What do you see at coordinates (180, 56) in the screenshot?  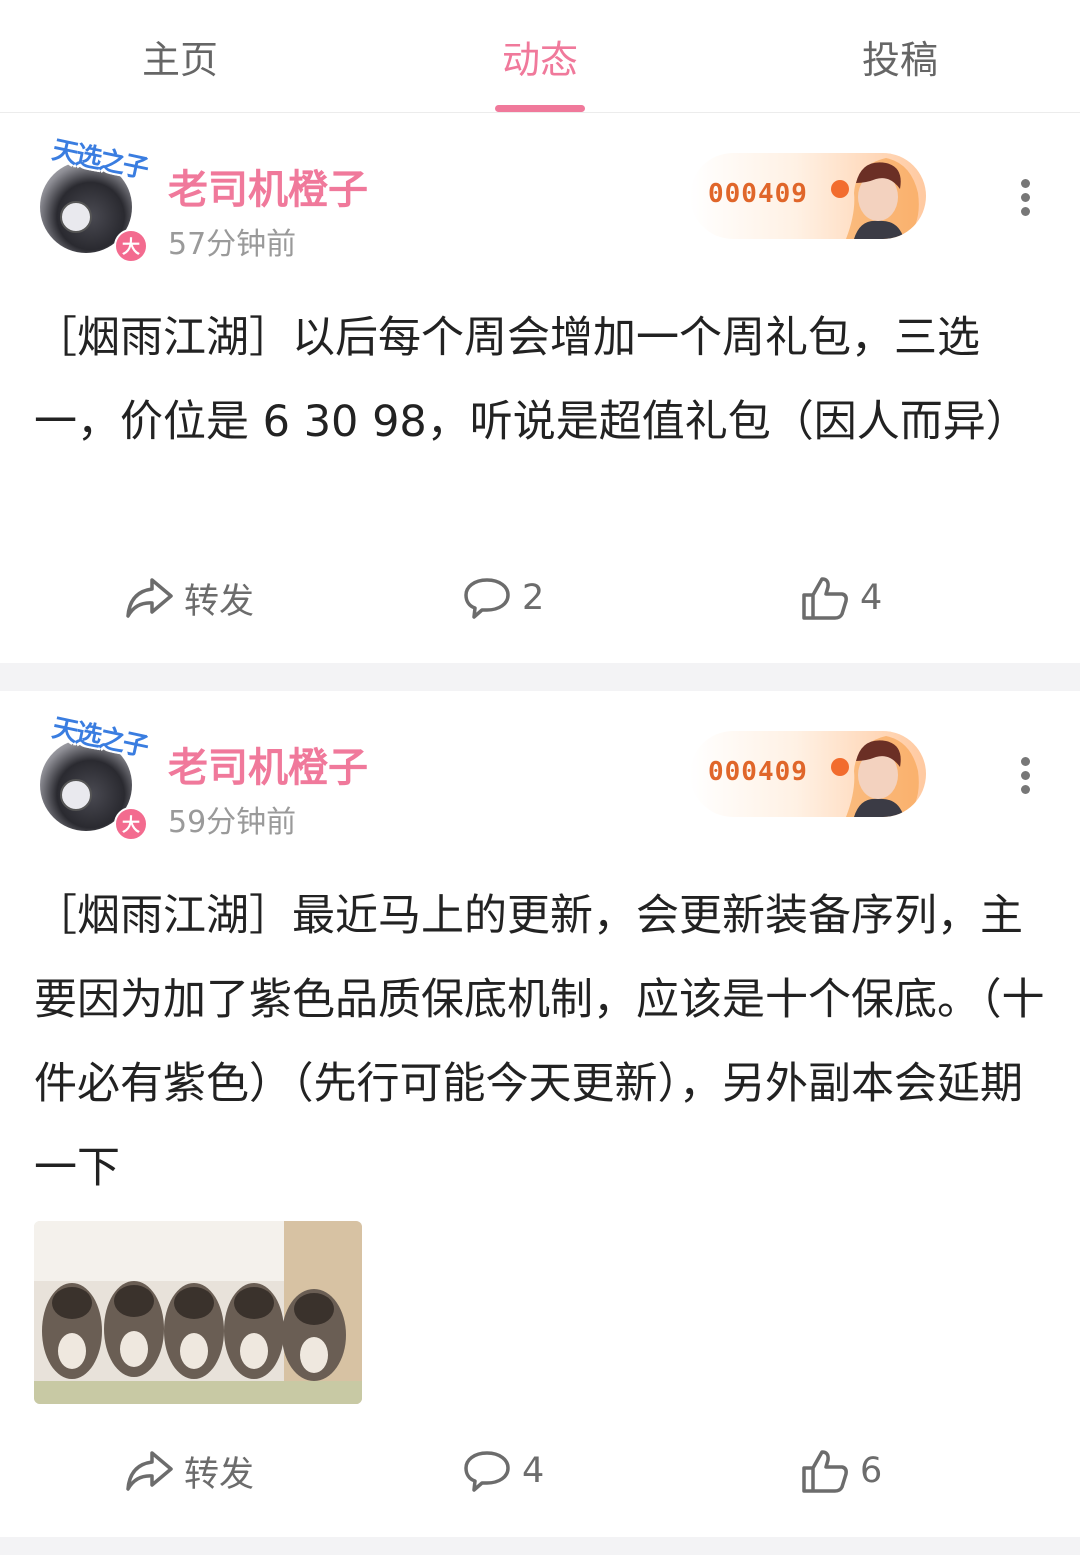 I see `tab-home: 主页` at bounding box center [180, 56].